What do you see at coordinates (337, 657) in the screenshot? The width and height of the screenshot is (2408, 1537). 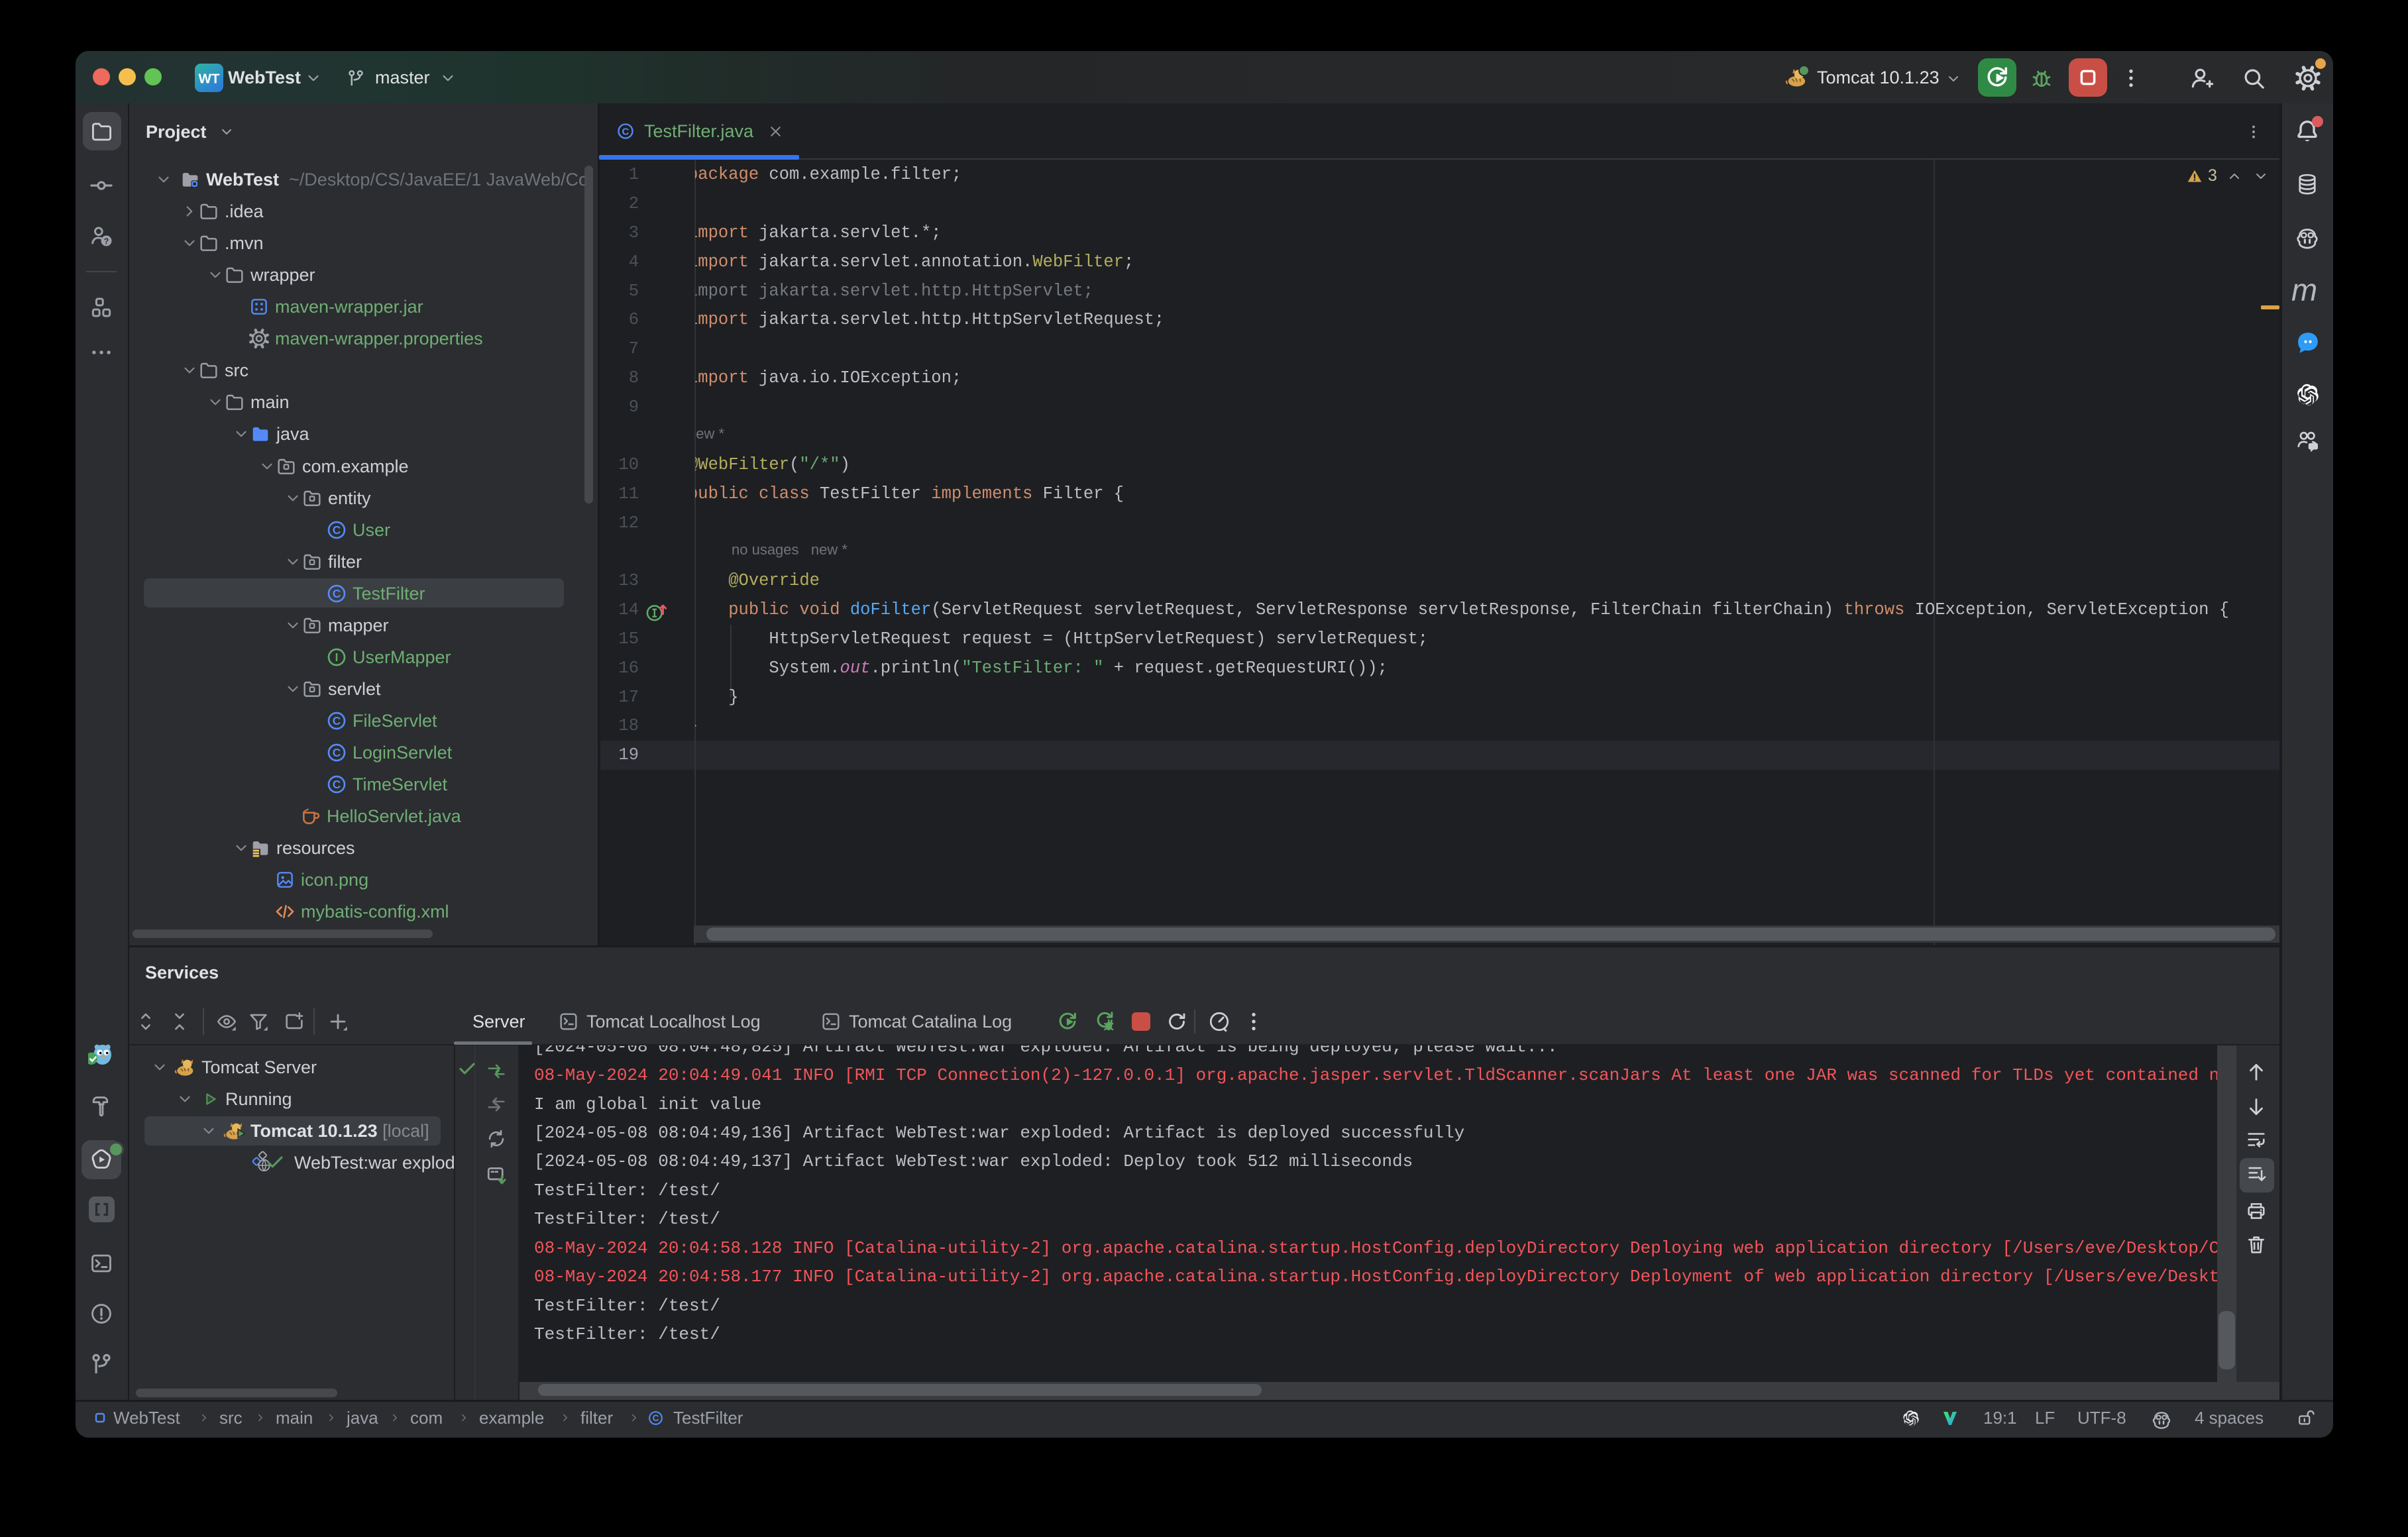 I see `svg-text: I` at bounding box center [337, 657].